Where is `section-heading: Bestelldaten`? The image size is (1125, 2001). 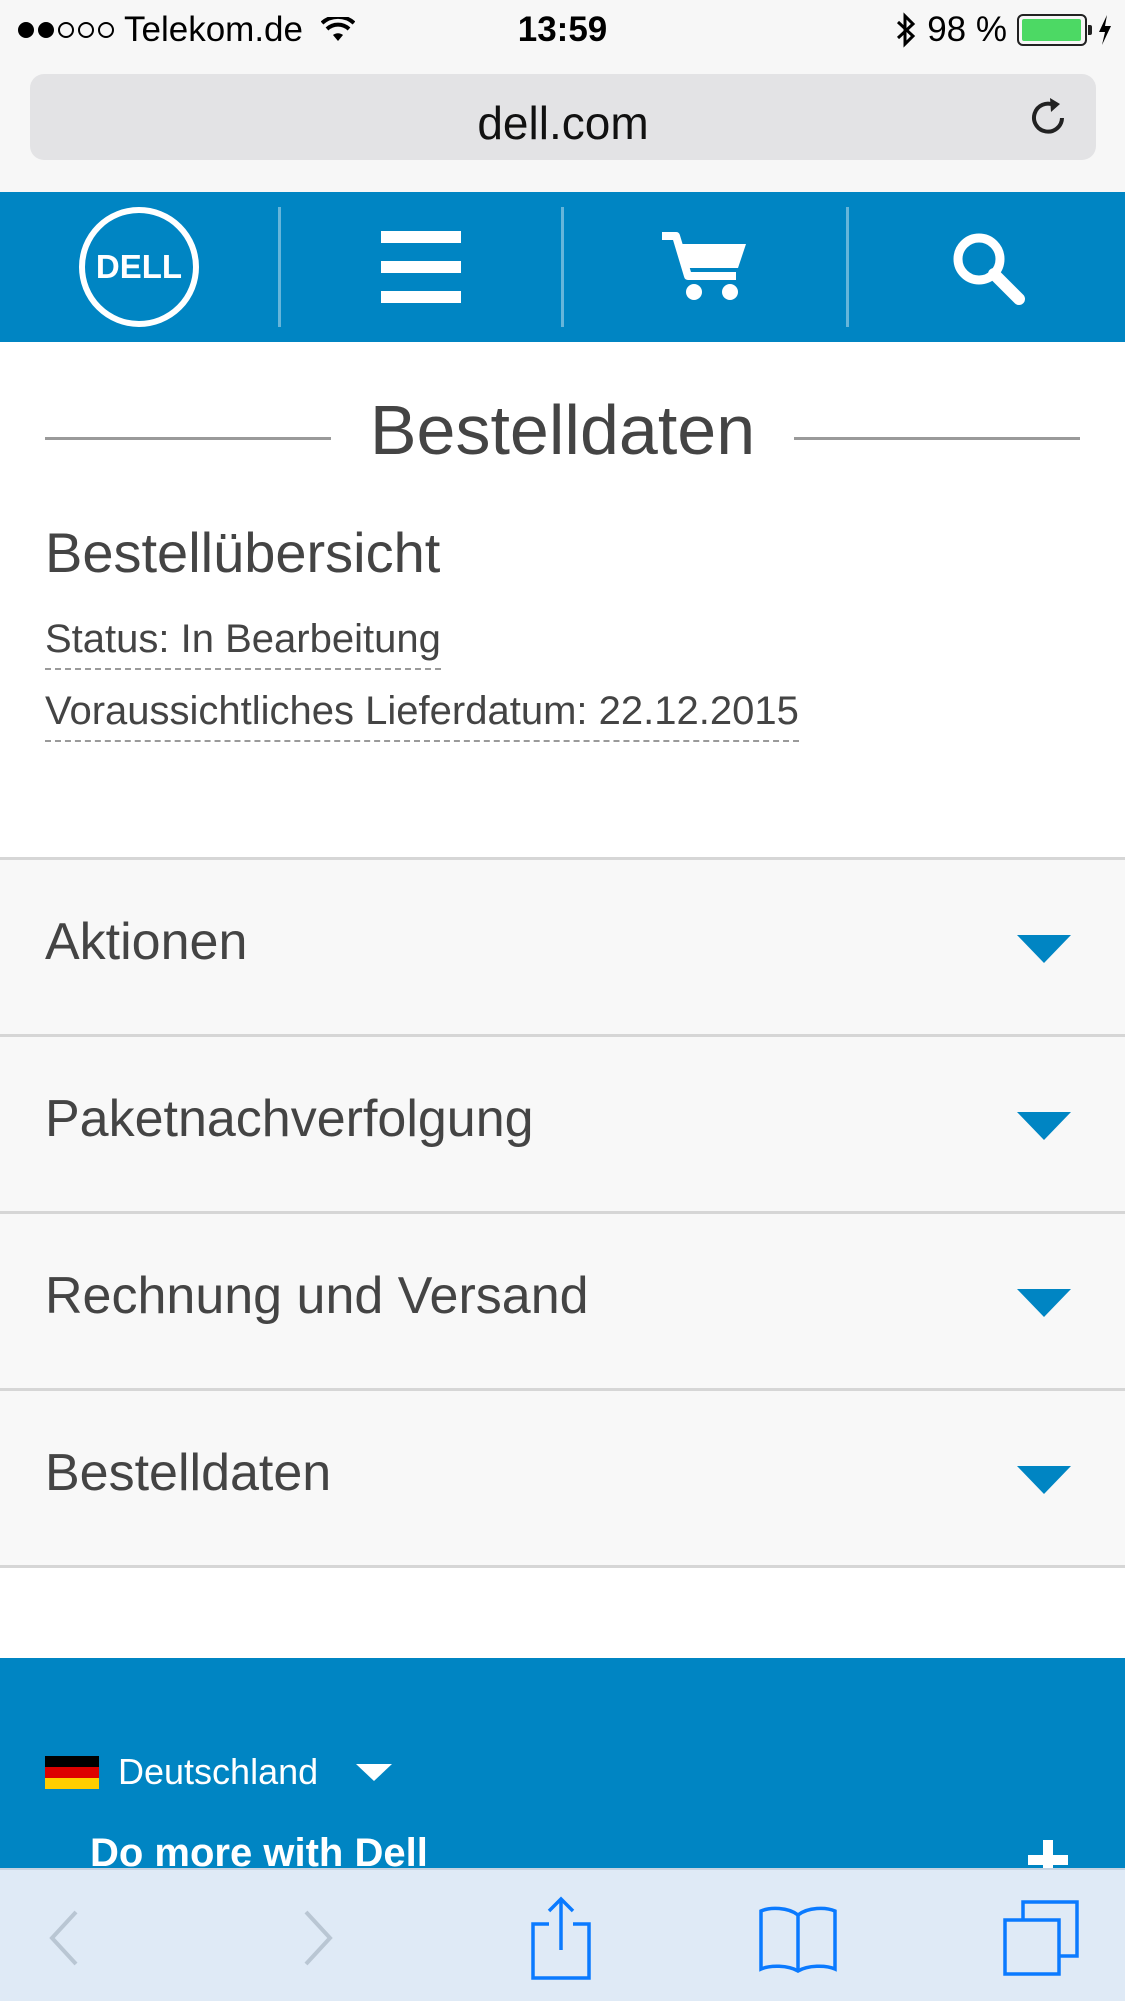
section-heading: Bestelldaten is located at coordinates (562, 438).